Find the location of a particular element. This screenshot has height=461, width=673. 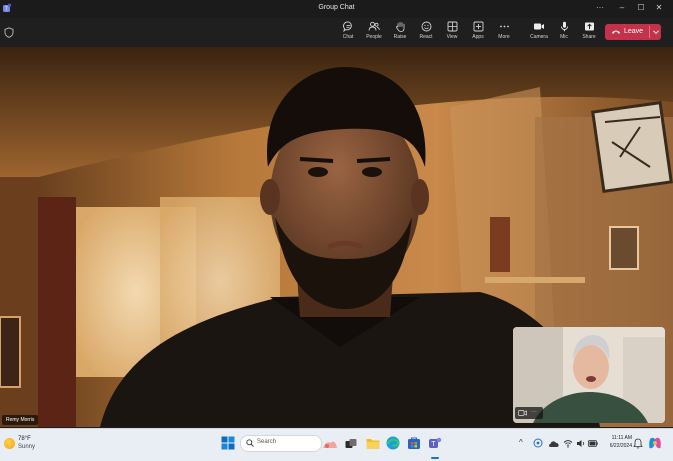

leave-divider is located at coordinates (649, 32).